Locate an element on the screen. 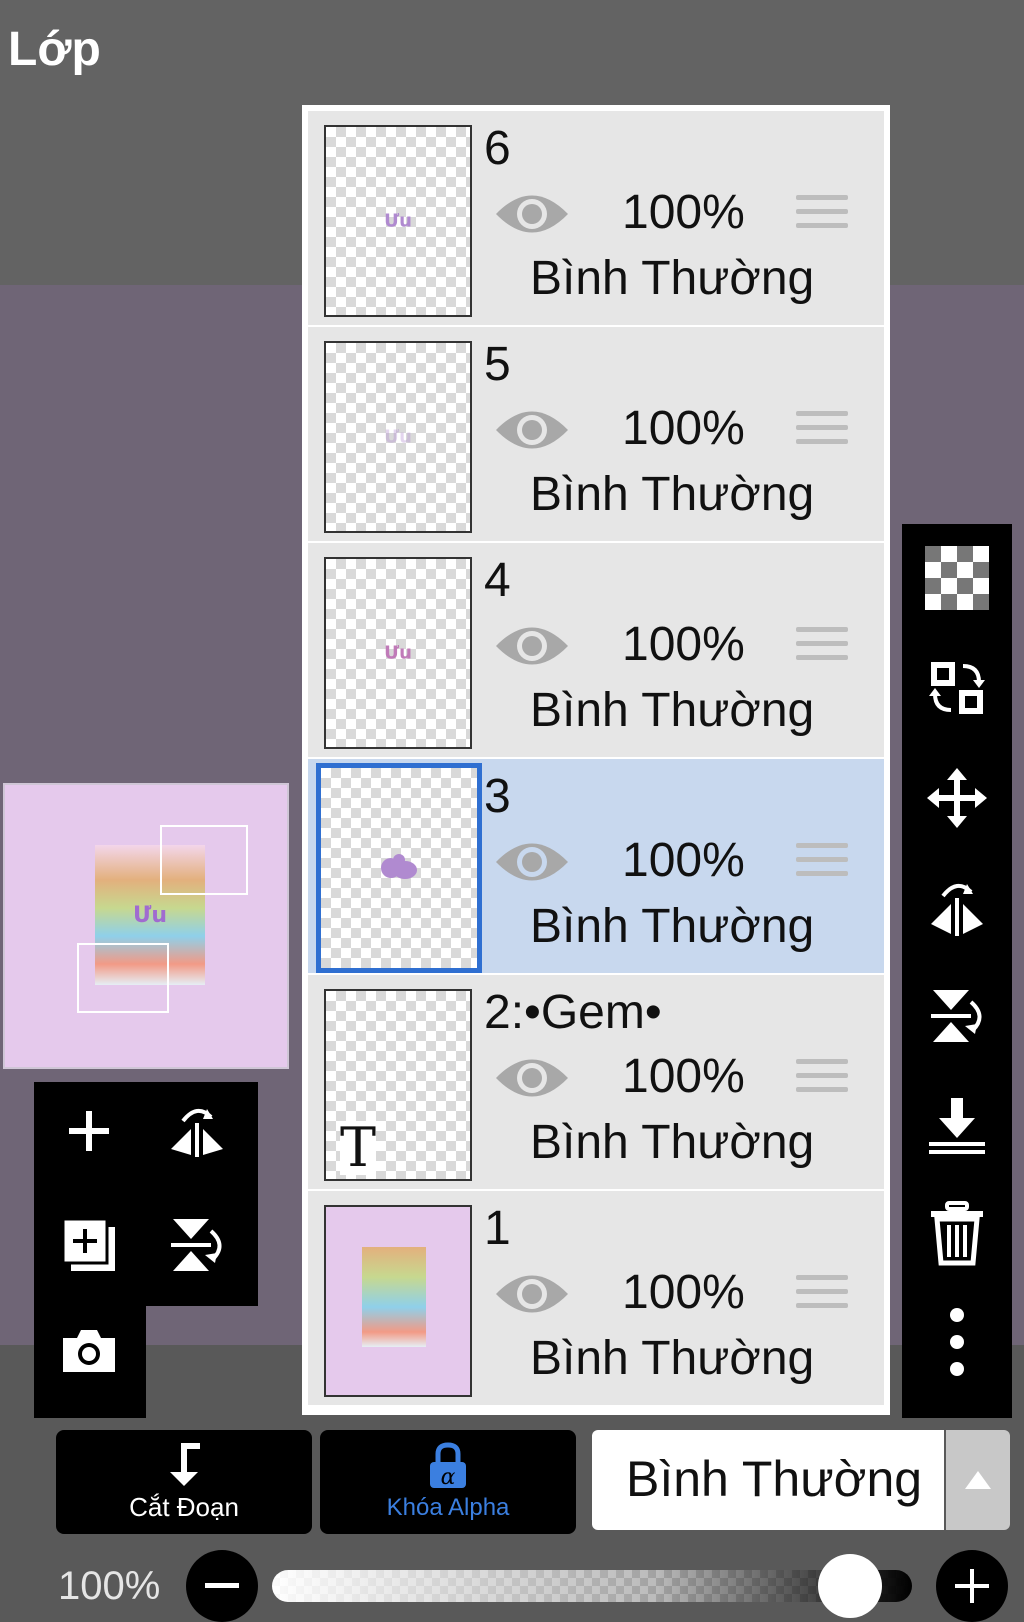 This screenshot has width=1024, height=1622. minus-icon is located at coordinates (222, 1585).